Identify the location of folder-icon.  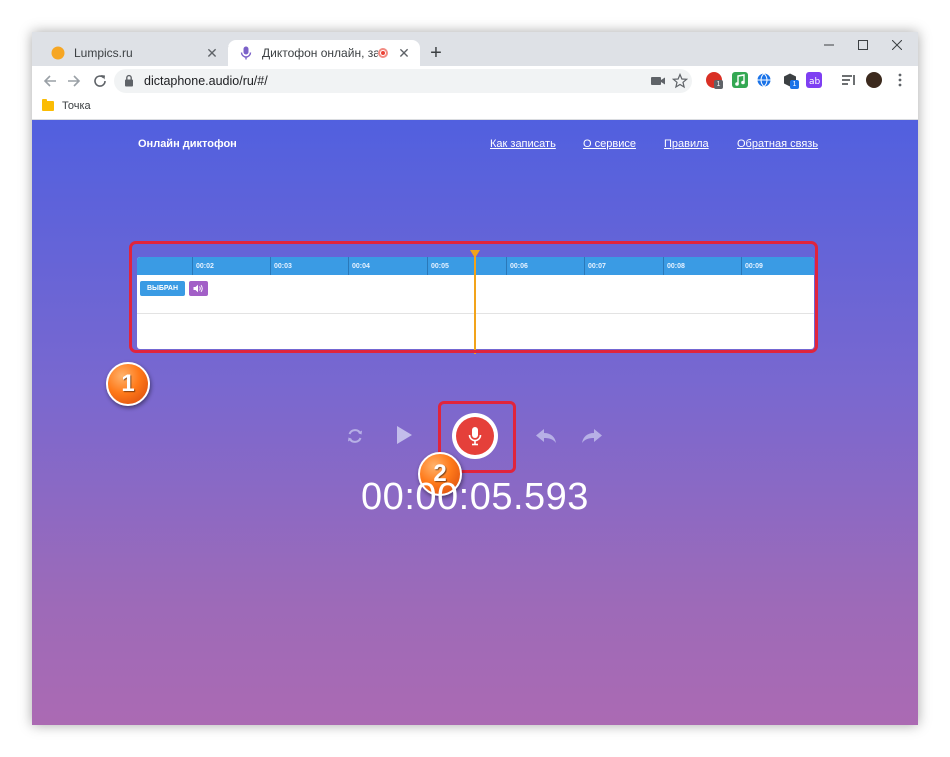
(48, 105).